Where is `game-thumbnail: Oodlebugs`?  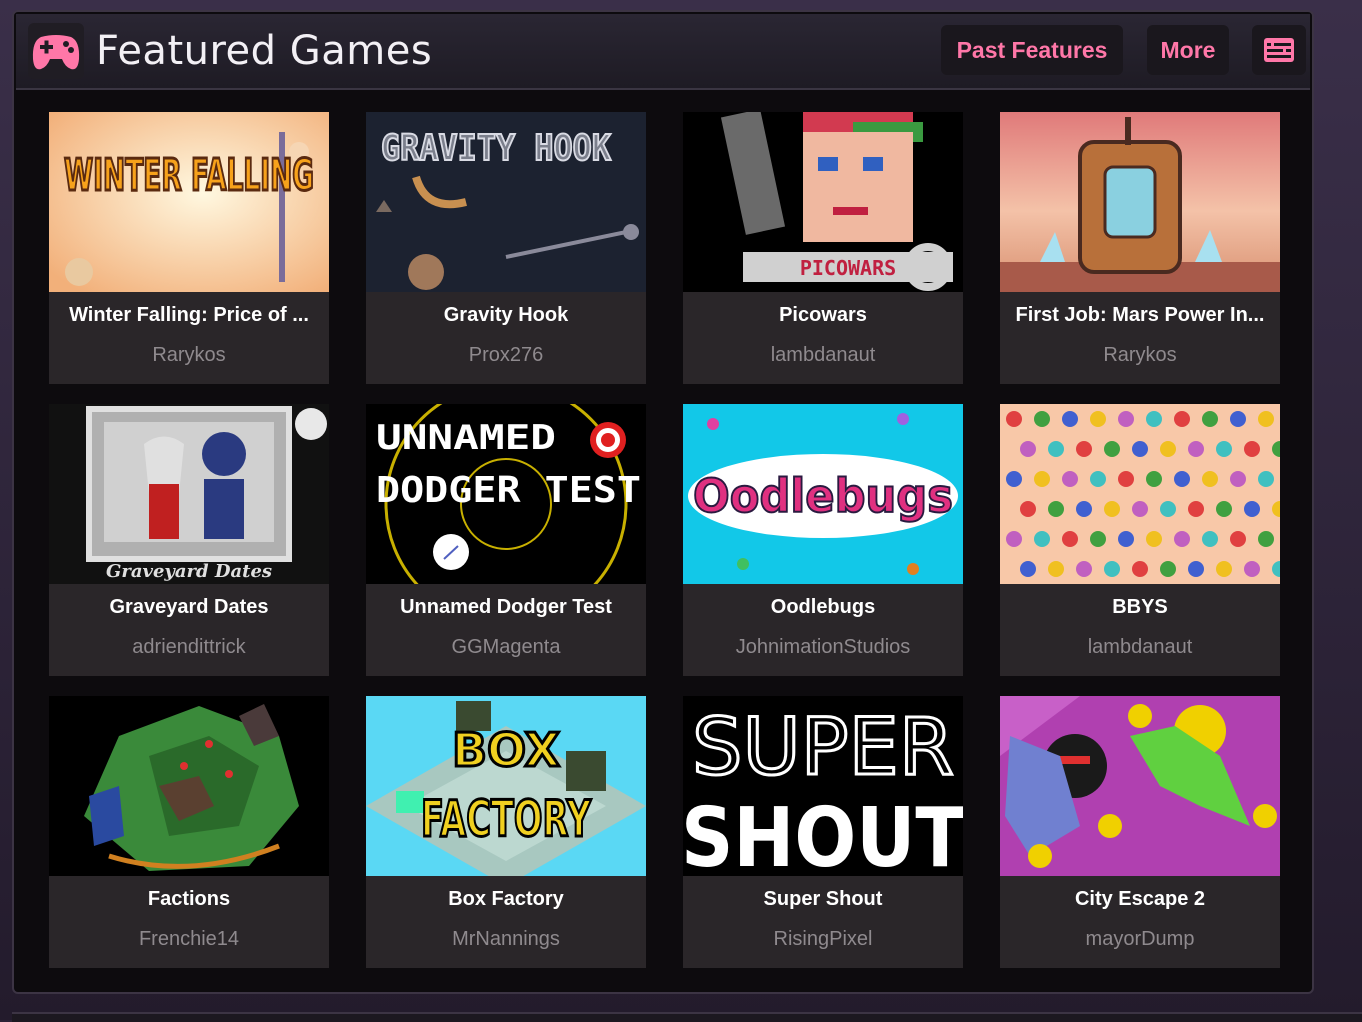 game-thumbnail: Oodlebugs is located at coordinates (823, 494).